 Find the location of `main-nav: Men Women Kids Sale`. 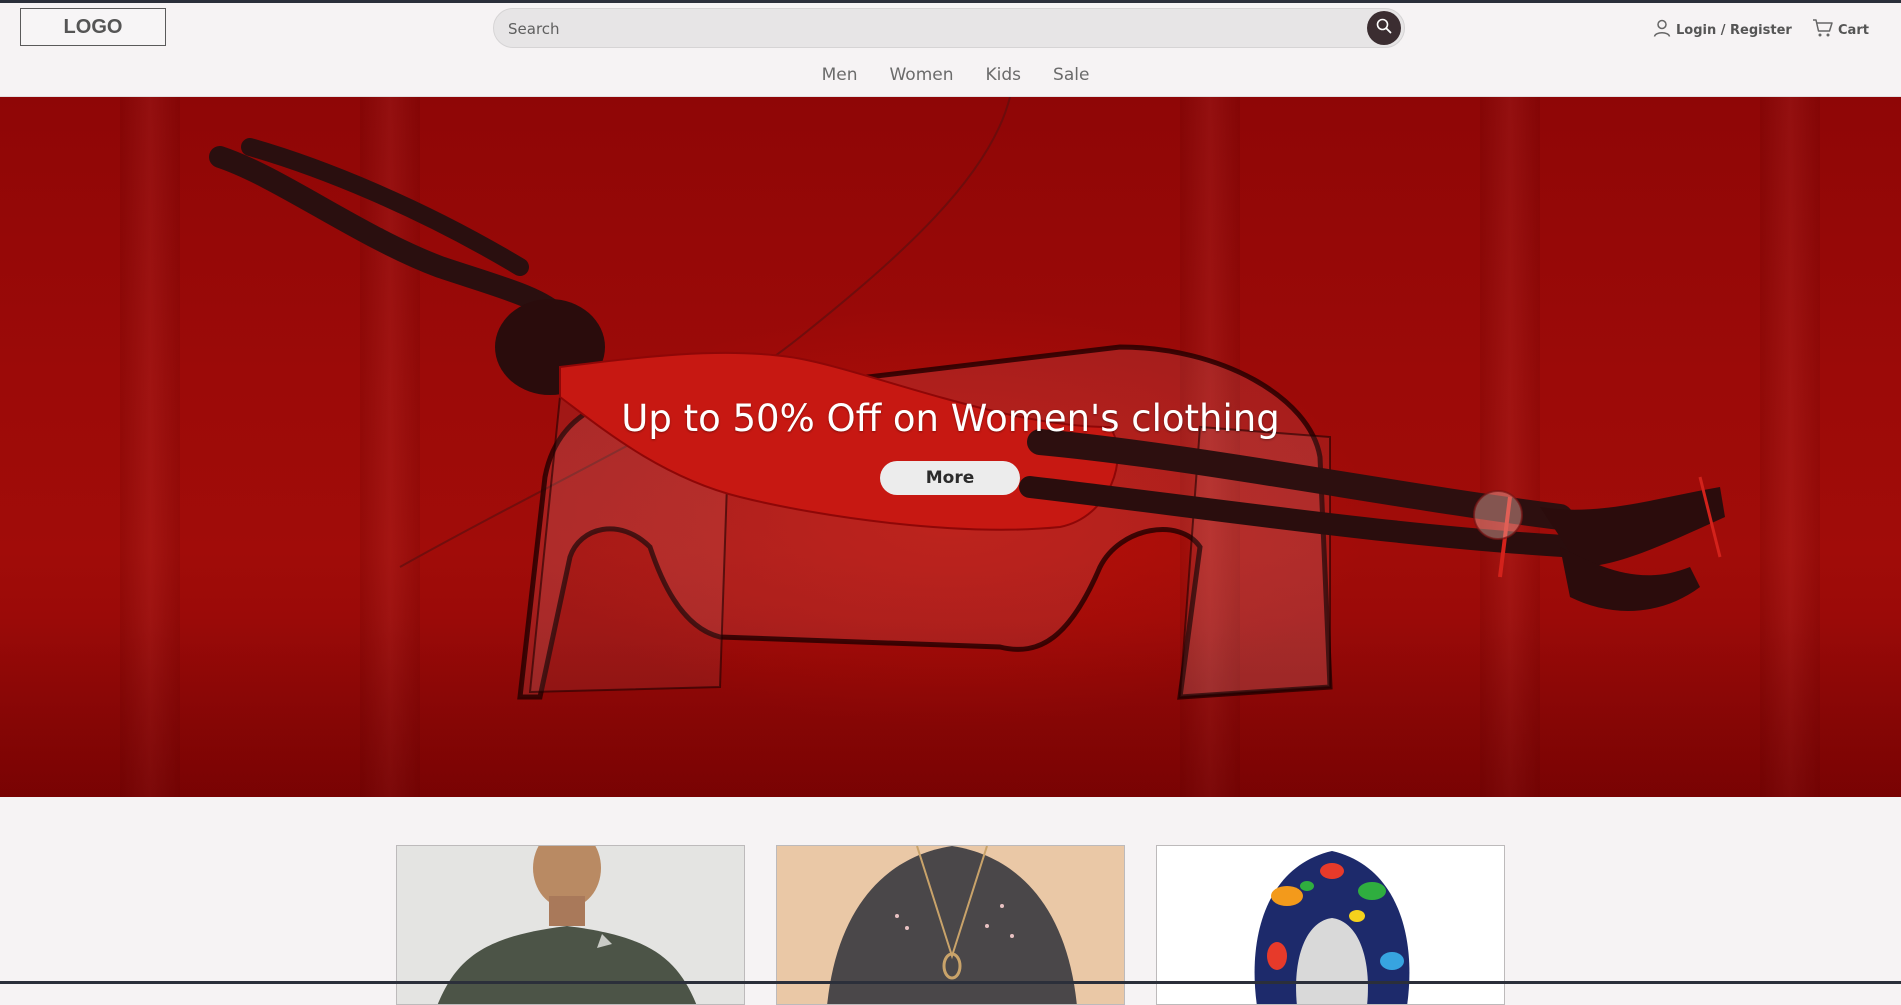

main-nav: Men Women Kids Sale is located at coordinates (950, 75).